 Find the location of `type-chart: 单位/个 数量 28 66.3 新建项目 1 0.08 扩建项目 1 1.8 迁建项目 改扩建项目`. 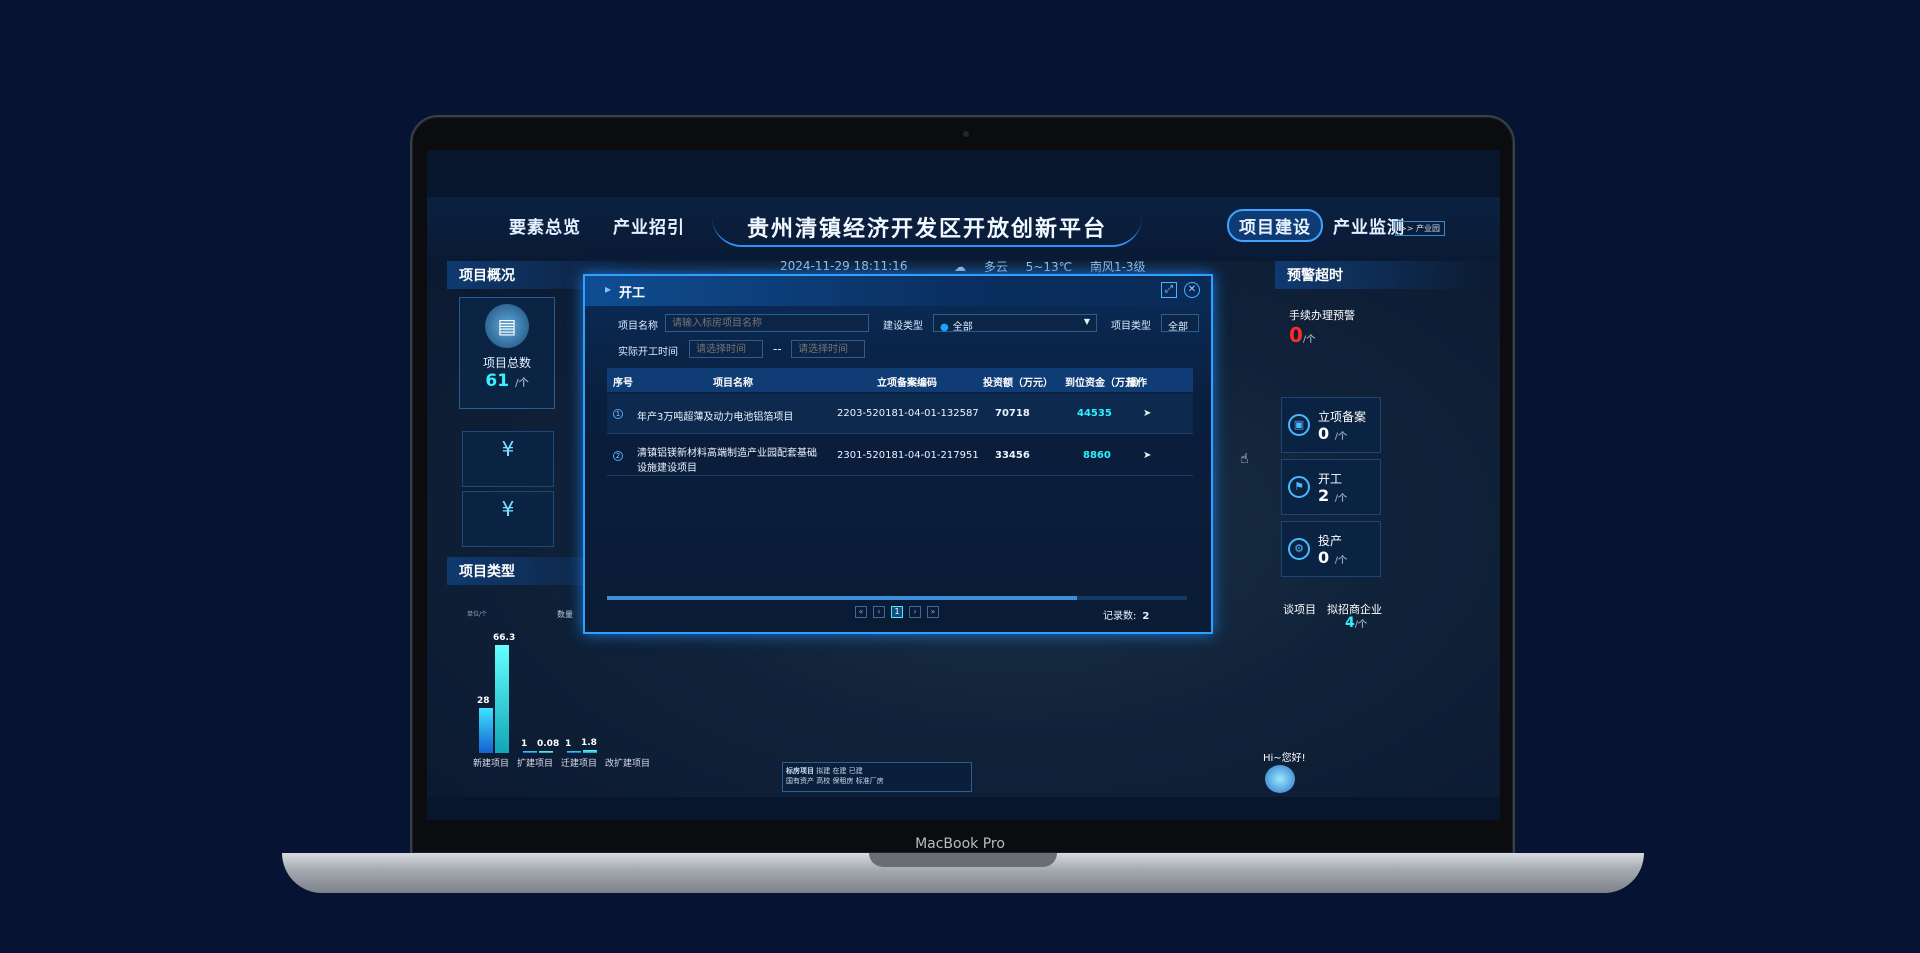

type-chart: 单位/个 数量 28 66.3 新建项目 1 0.08 扩建项目 1 1.8 迁建项目 改扩建项目 is located at coordinates (562, 694).